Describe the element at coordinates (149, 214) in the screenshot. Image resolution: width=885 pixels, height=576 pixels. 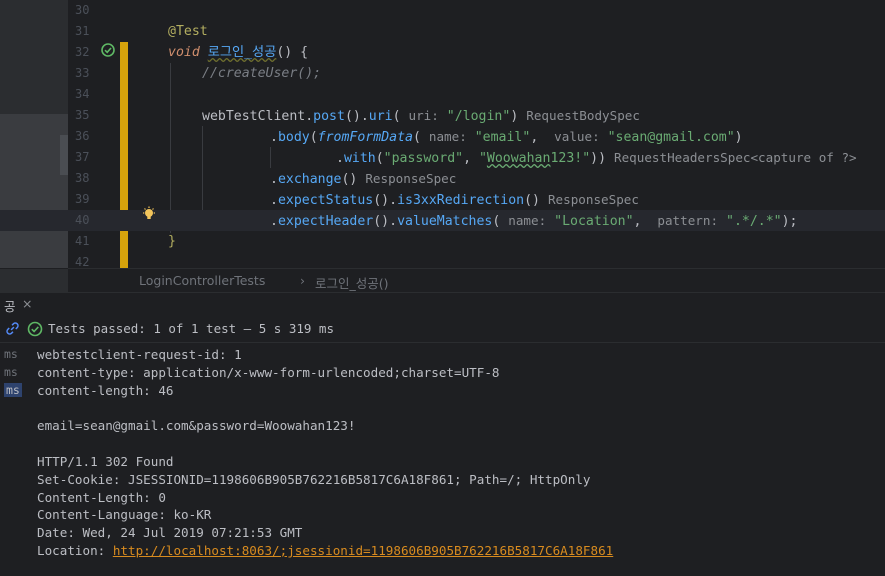
I see `lightbulb-icon` at that location.